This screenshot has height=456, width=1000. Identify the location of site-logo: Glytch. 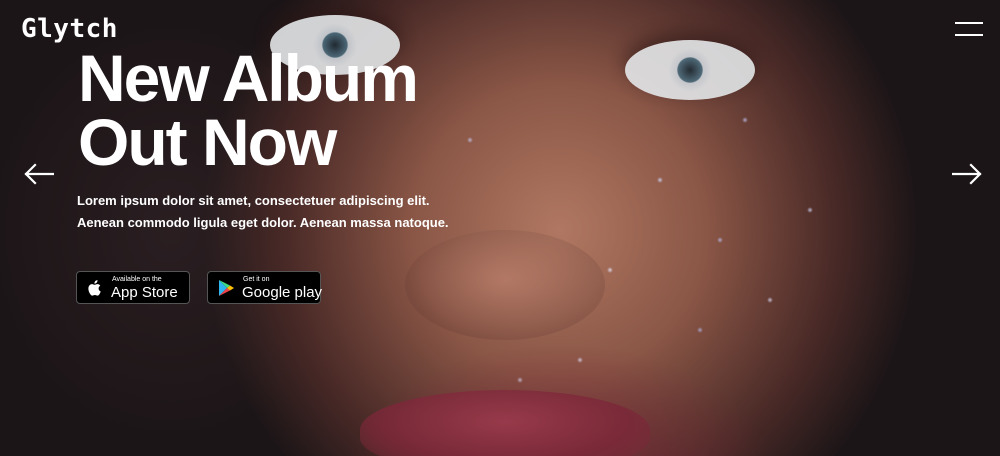
(69, 29).